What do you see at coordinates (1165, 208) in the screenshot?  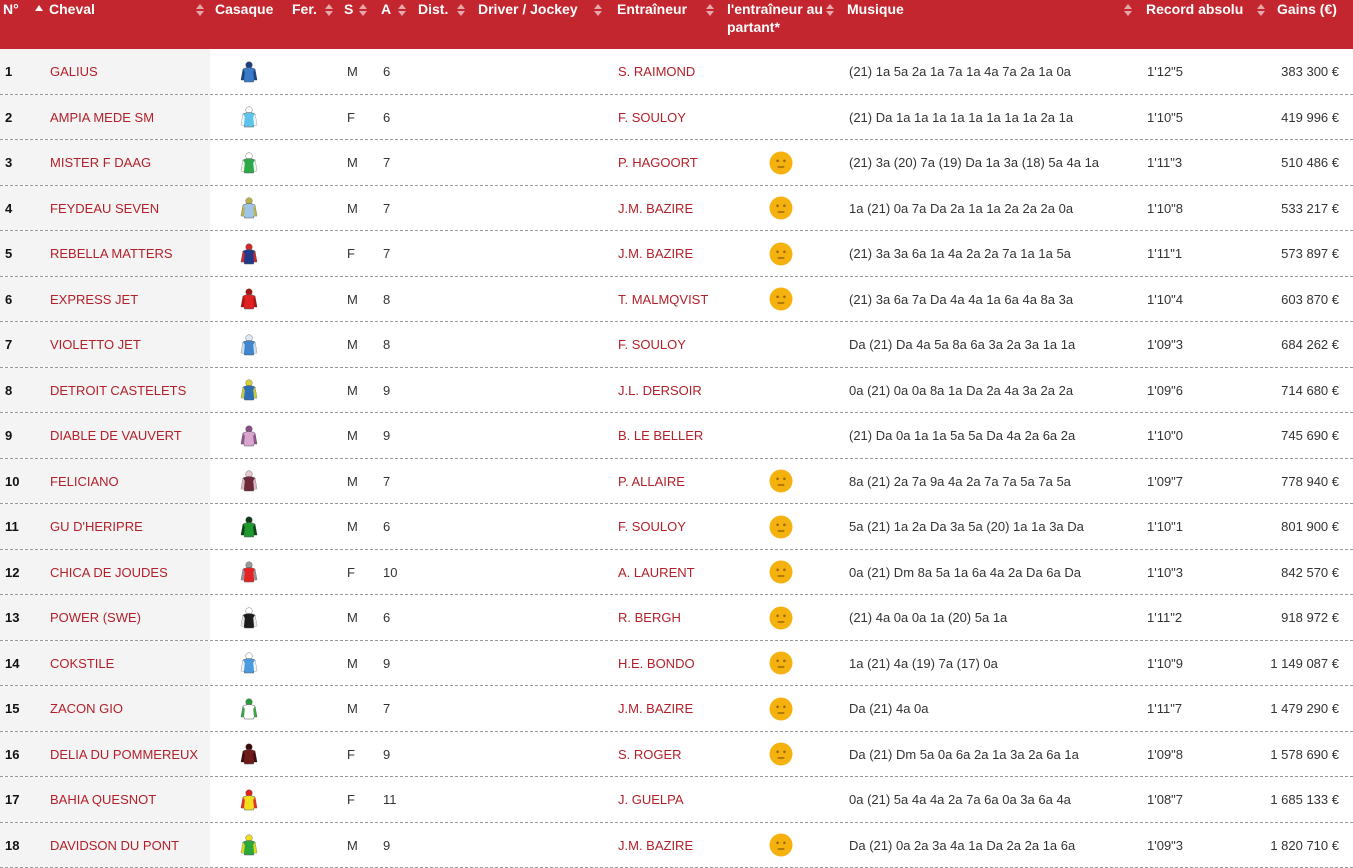 I see `record-absolu: 1'10"8` at bounding box center [1165, 208].